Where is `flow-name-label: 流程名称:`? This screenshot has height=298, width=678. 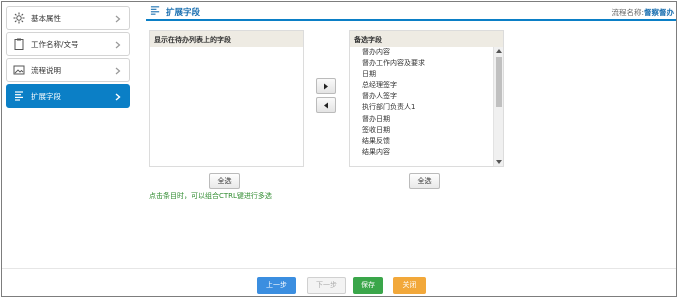 flow-name-label: 流程名称: is located at coordinates (627, 12).